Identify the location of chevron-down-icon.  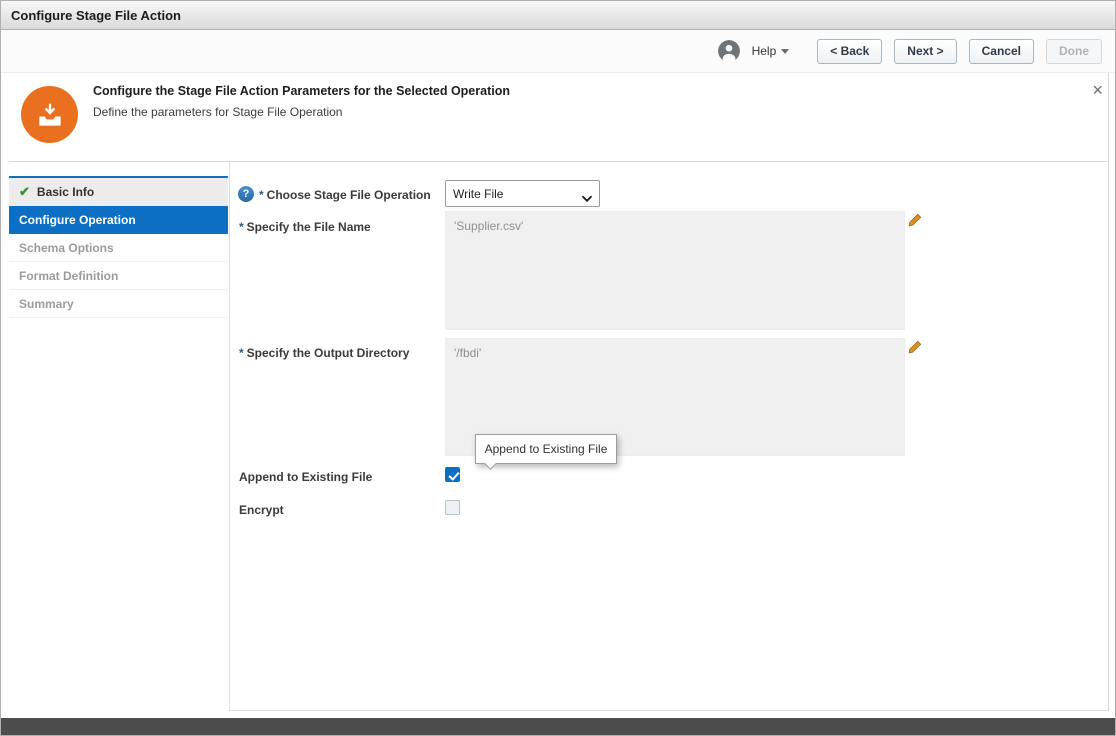
(785, 51).